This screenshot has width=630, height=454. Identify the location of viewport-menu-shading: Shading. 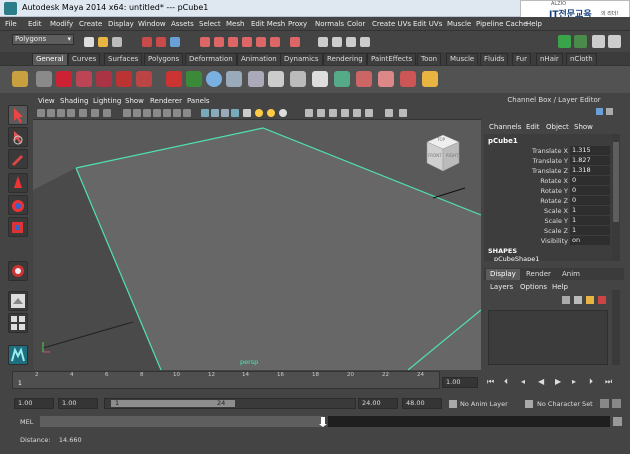
(74, 101).